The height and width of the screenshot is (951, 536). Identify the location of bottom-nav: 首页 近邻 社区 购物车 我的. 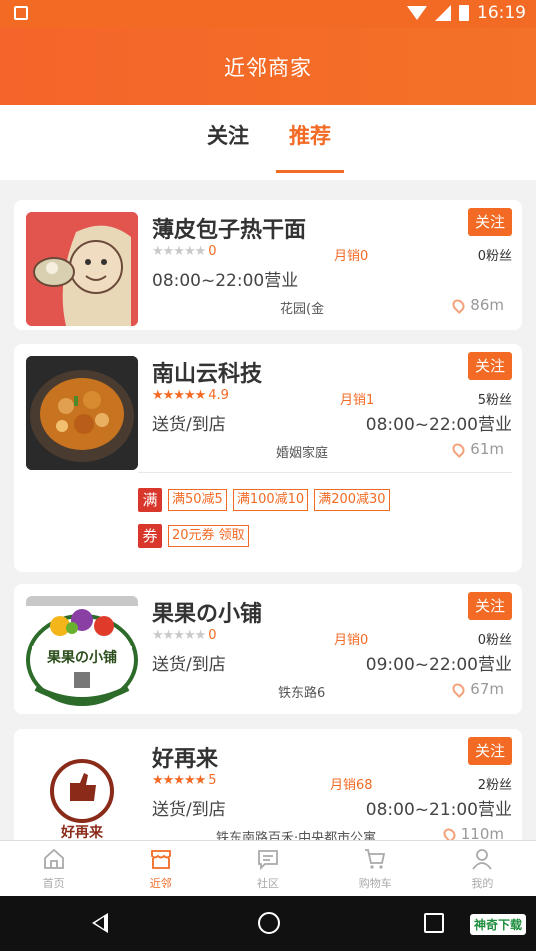
(268, 868).